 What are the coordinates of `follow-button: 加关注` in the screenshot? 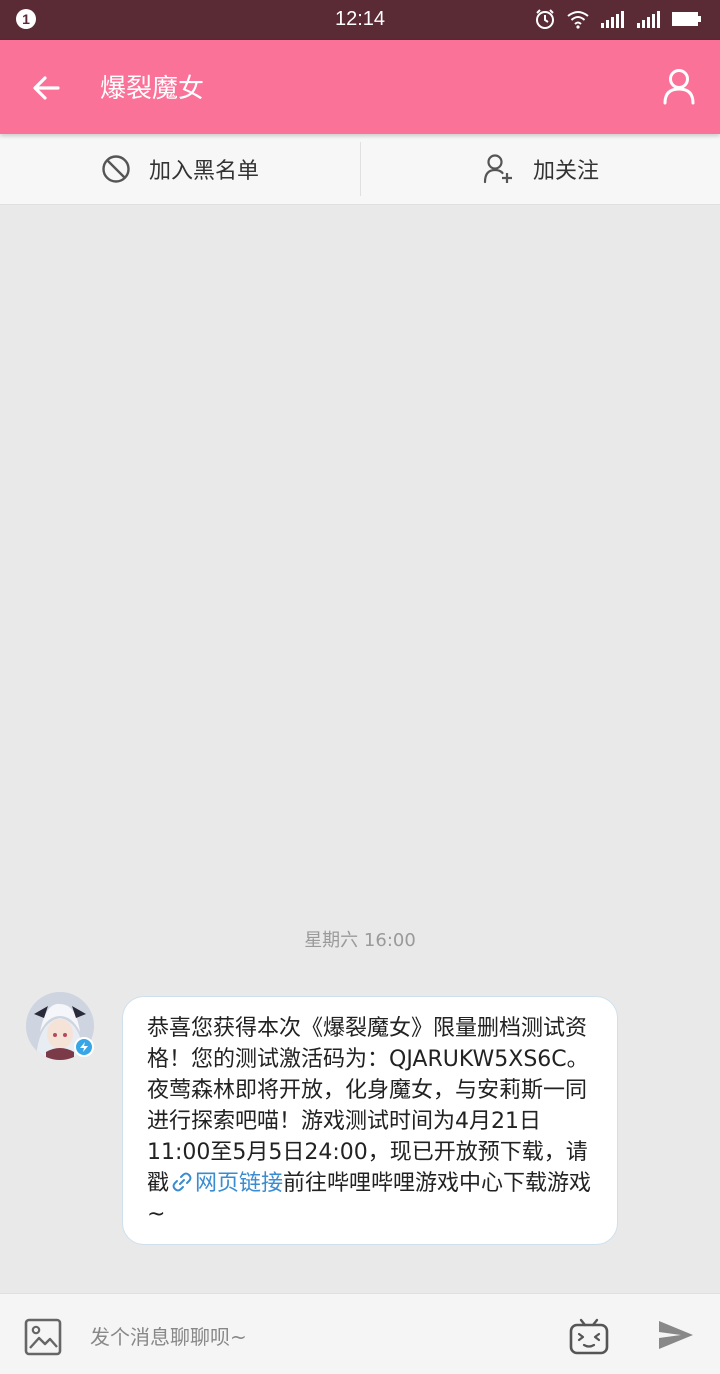 It's located at (540, 169).